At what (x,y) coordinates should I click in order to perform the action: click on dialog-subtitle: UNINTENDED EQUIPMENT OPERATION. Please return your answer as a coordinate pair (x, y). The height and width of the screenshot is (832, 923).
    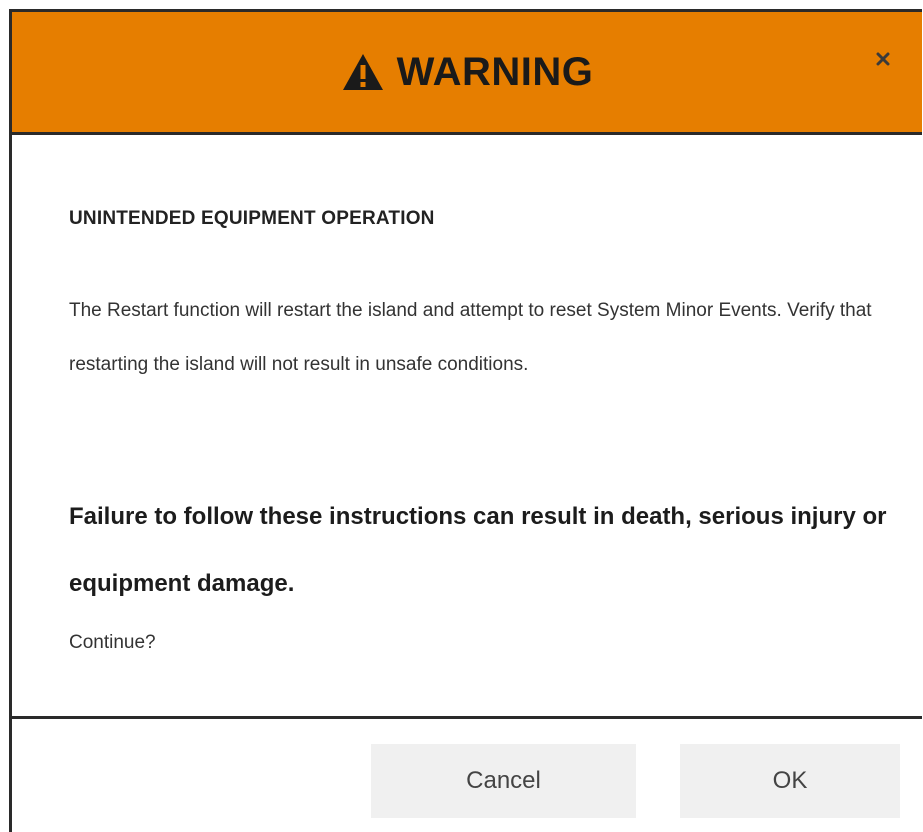
    Looking at the image, I should click on (252, 218).